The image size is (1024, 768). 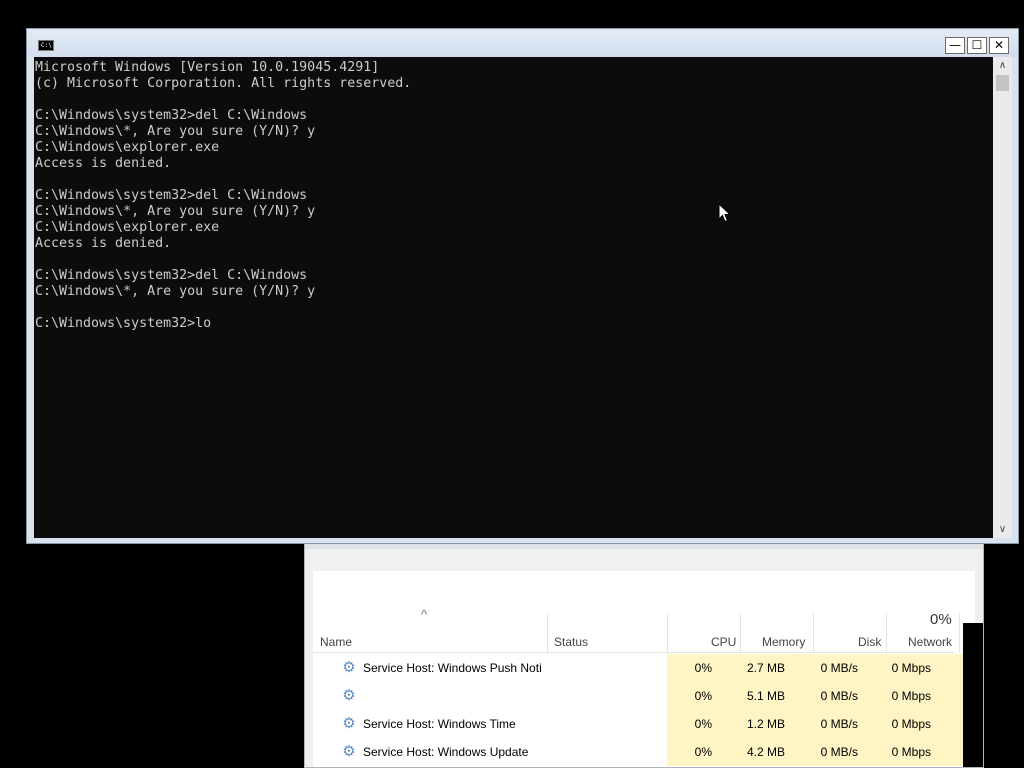 I want to click on column-header-network: Network, so click(x=930, y=642).